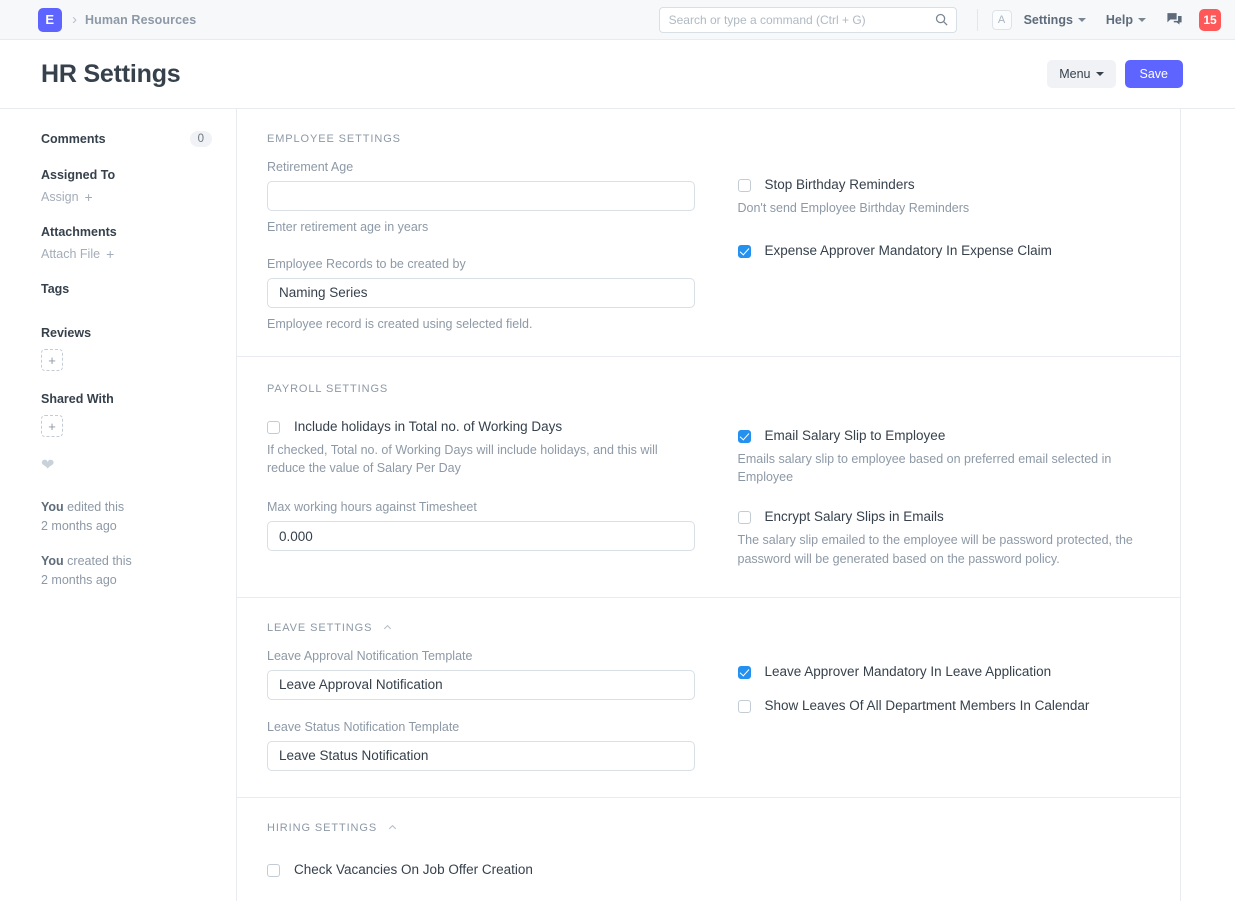 Image resolution: width=1235 pixels, height=901 pixels. What do you see at coordinates (52, 360) in the screenshot?
I see `add-review-button: +` at bounding box center [52, 360].